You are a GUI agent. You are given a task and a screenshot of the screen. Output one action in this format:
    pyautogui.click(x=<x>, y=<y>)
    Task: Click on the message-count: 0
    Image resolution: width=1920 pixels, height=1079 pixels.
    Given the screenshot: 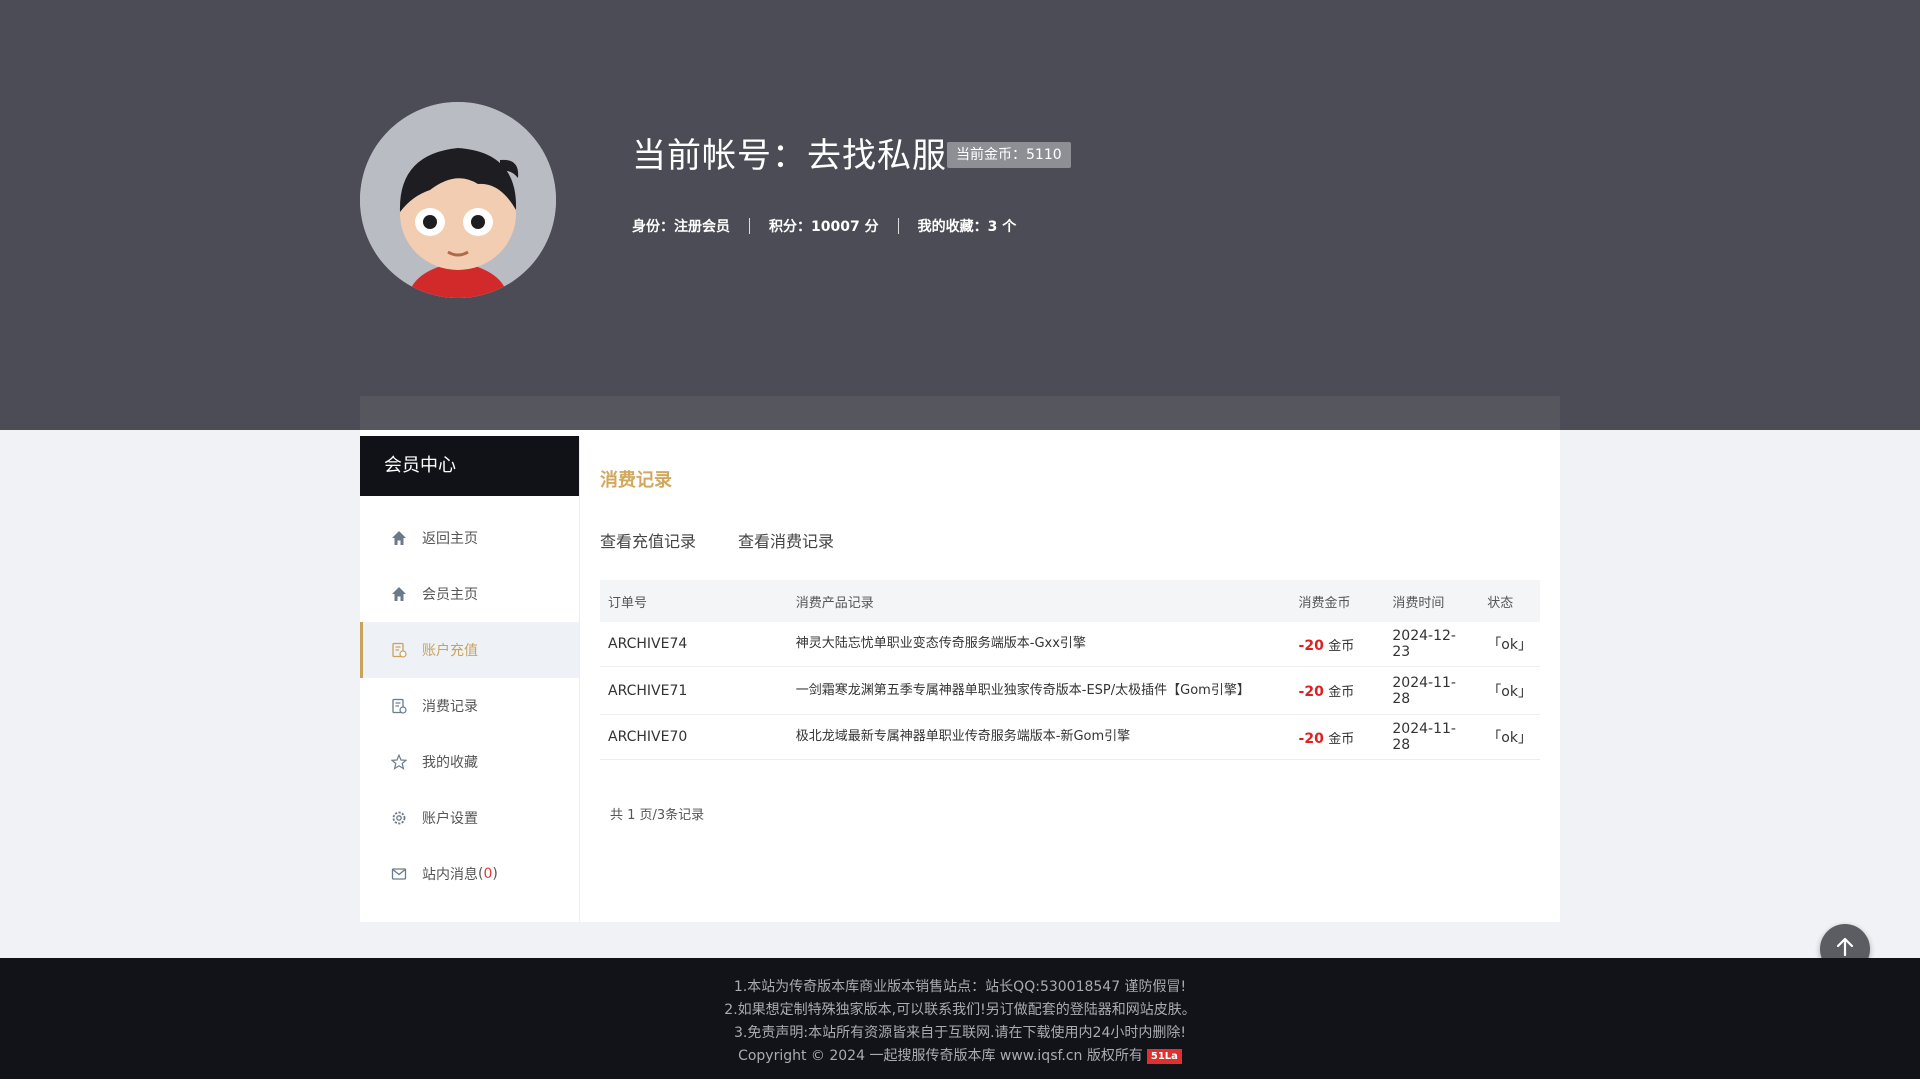 What is the action you would take?
    pyautogui.click(x=488, y=874)
    